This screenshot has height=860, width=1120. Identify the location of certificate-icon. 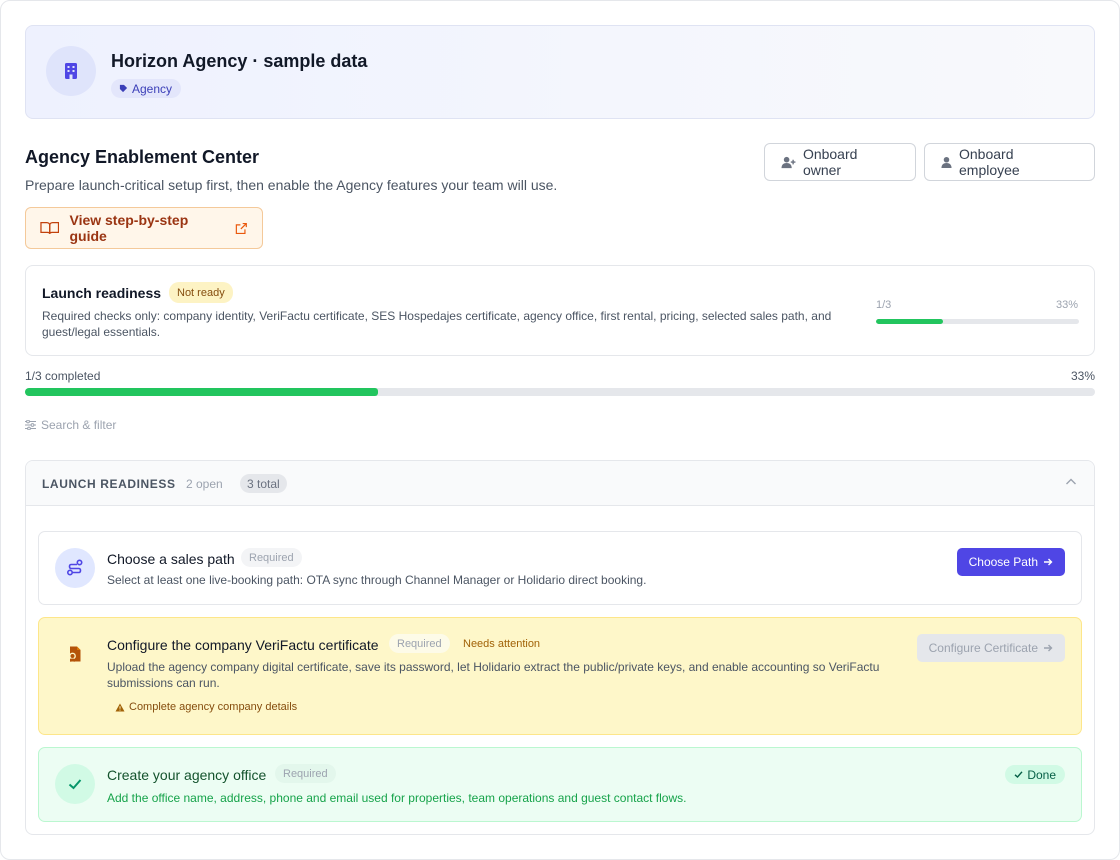
(75, 654).